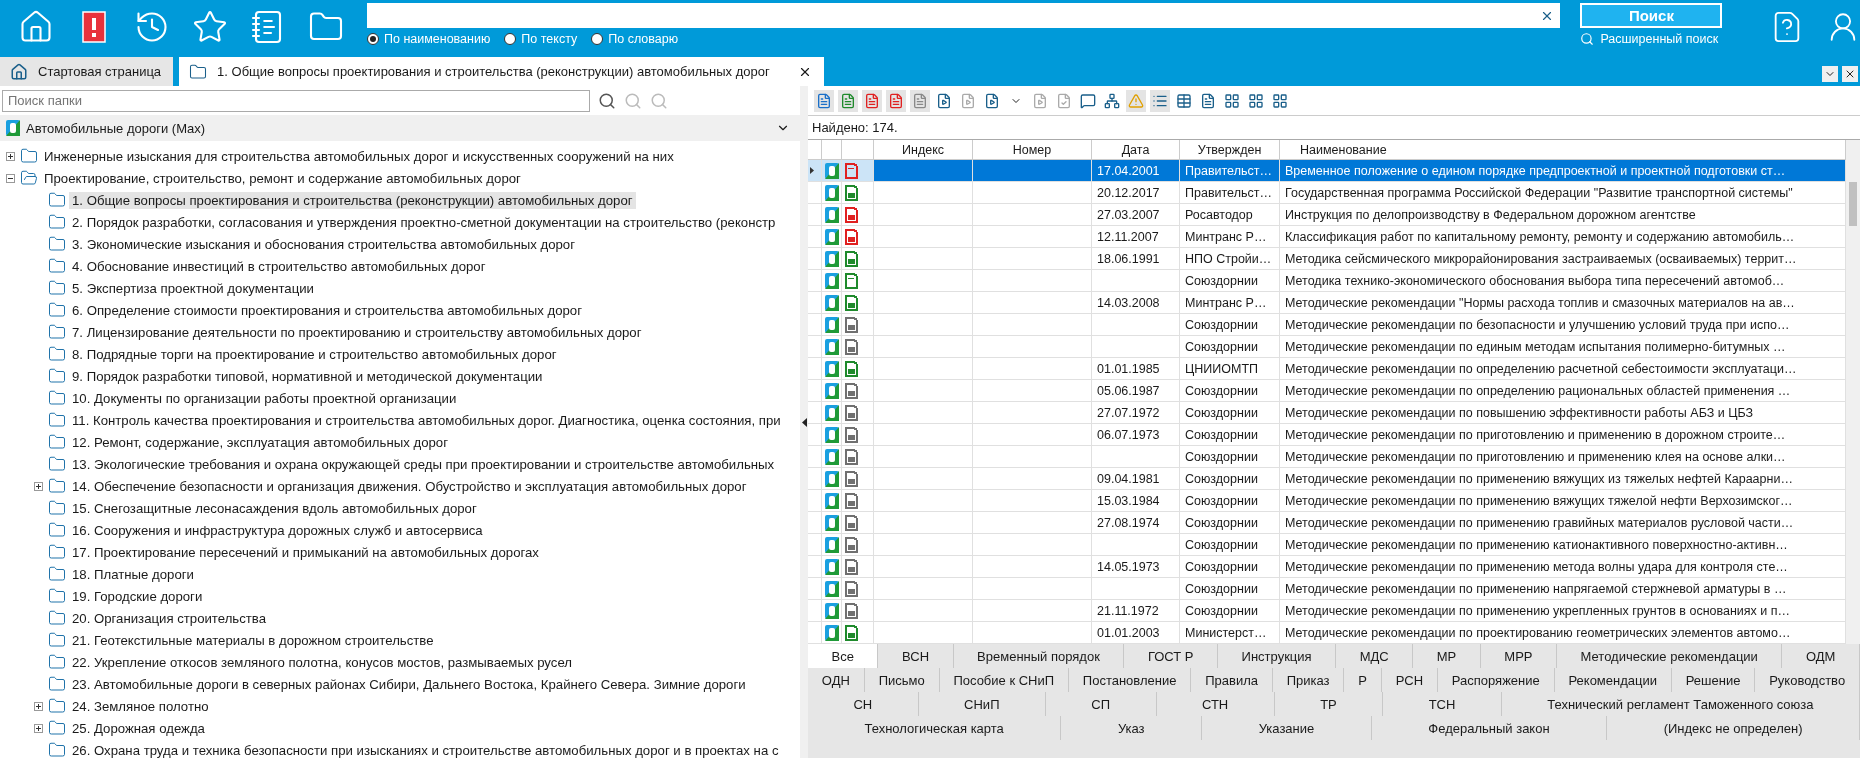 The image size is (1860, 758). What do you see at coordinates (1215, 704) in the screenshot?
I see `filter-tab: СТН` at bounding box center [1215, 704].